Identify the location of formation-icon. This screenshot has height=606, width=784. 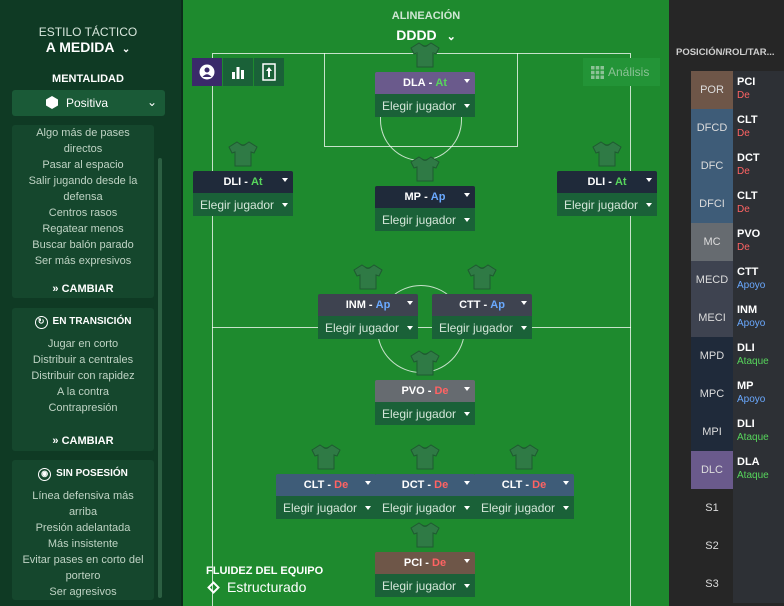
(269, 72).